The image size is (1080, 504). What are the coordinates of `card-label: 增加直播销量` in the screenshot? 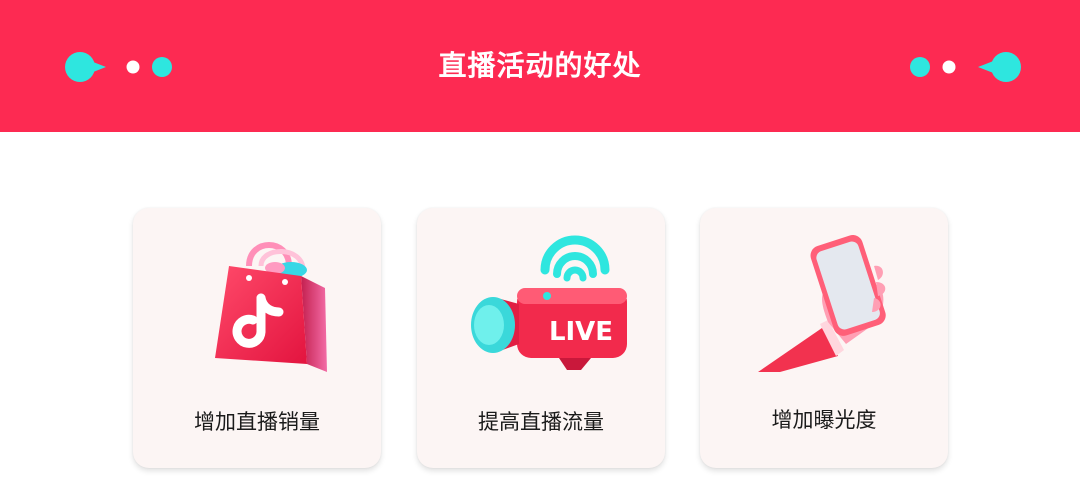 It's located at (257, 422).